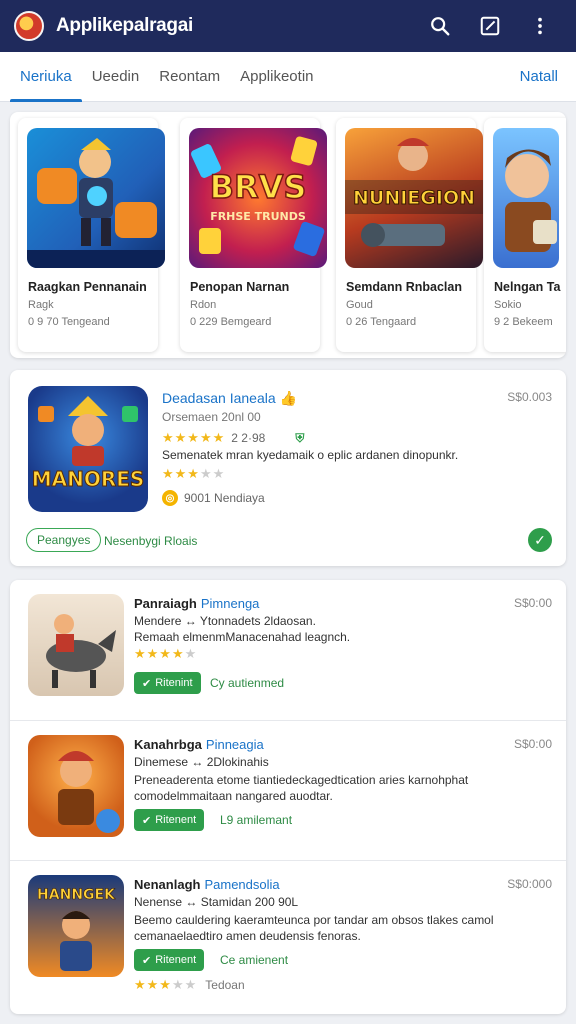 The width and height of the screenshot is (576, 1024). I want to click on install-link: Natall, so click(543, 76).